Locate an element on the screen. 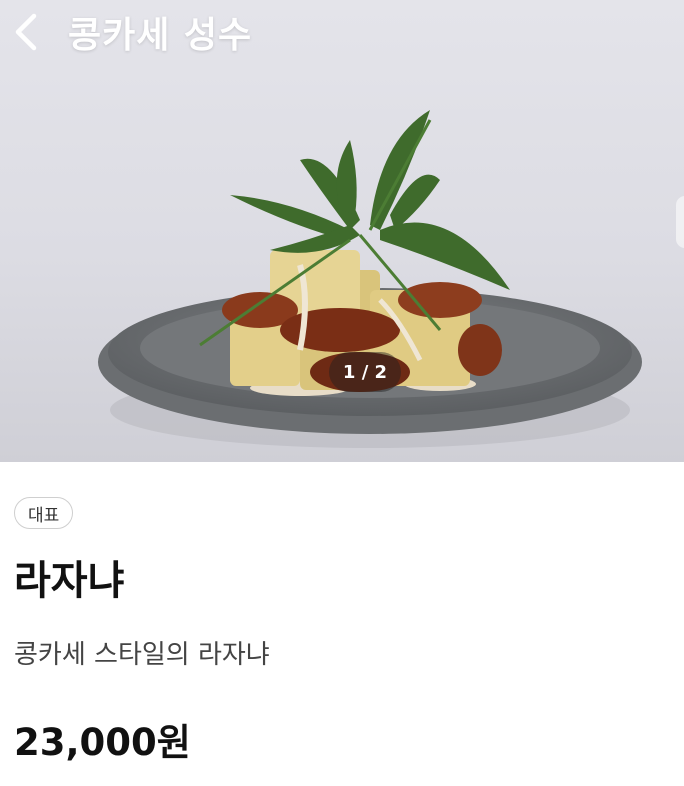  menu-price: 23,000원 is located at coordinates (102, 742).